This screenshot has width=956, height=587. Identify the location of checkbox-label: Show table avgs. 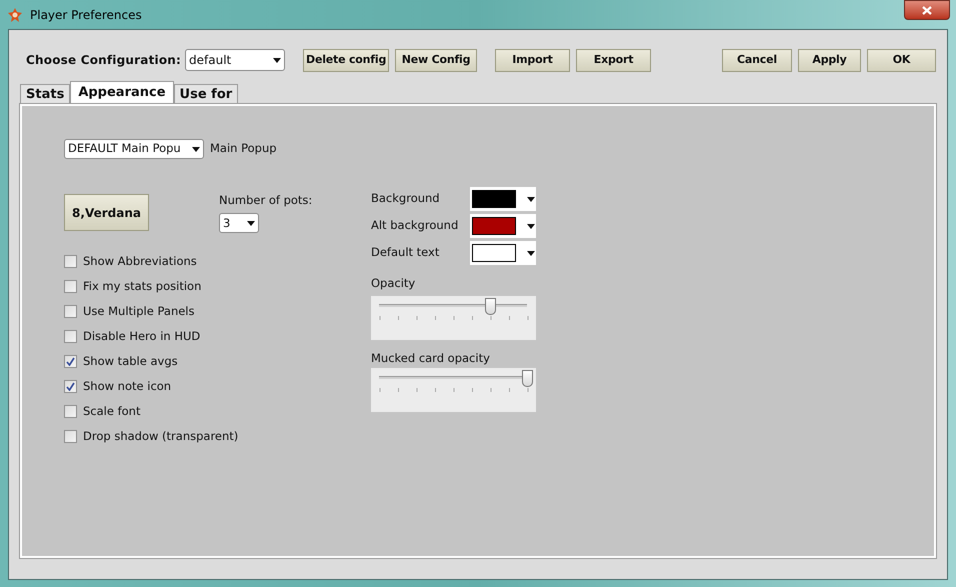
(130, 361).